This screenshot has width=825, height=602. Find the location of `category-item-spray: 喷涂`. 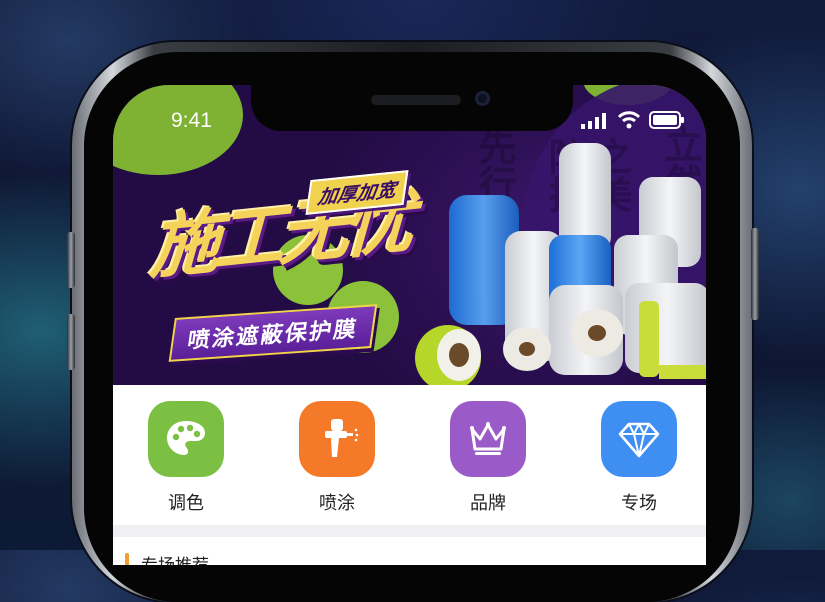

category-item-spray: 喷涂 is located at coordinates (337, 458).